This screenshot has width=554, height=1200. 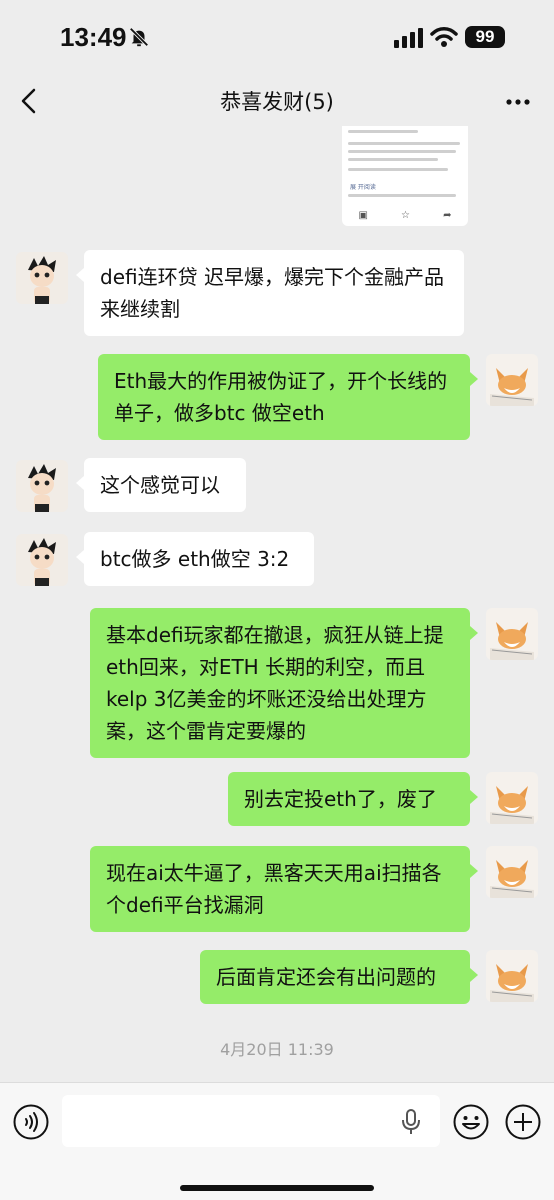 I want to click on message-bubble: 这个感觉可以, so click(x=161, y=485).